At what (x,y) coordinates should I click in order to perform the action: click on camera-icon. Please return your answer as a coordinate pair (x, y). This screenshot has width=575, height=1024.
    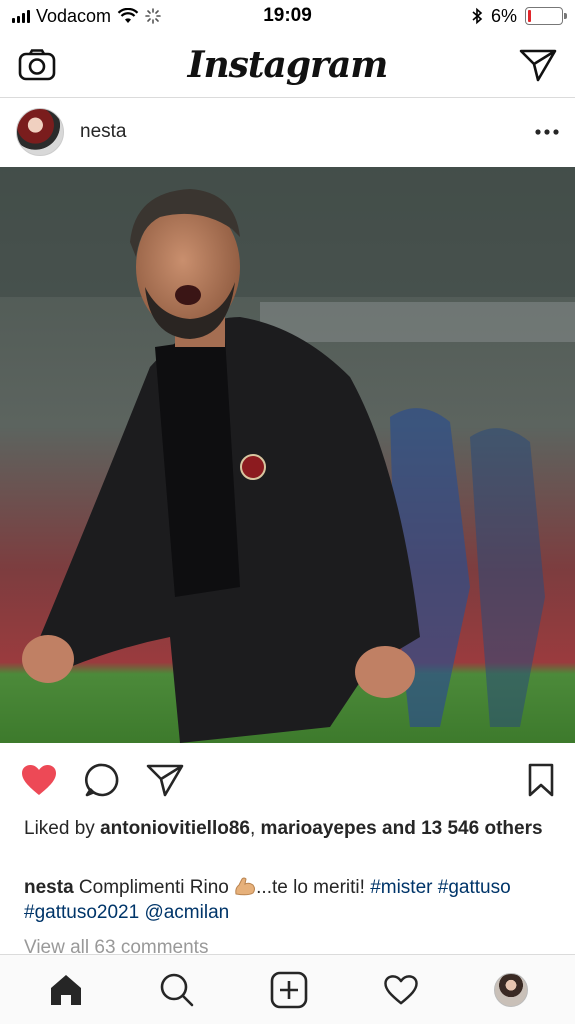
    Looking at the image, I should click on (37, 64).